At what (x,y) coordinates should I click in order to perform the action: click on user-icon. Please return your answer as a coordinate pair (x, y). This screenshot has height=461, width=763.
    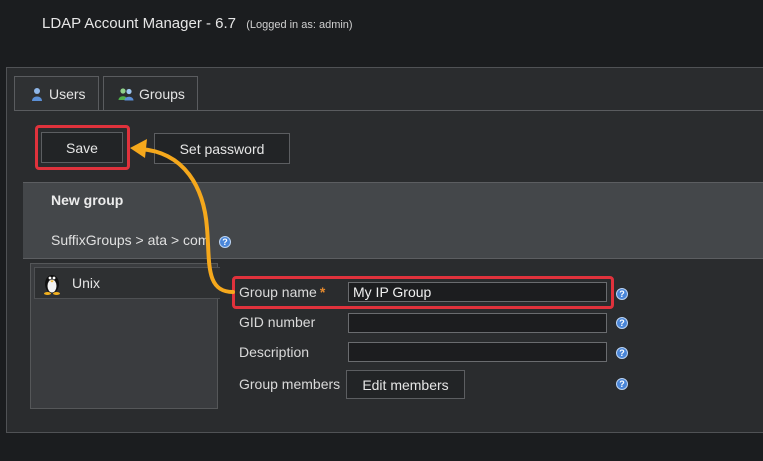
    Looking at the image, I should click on (37, 94).